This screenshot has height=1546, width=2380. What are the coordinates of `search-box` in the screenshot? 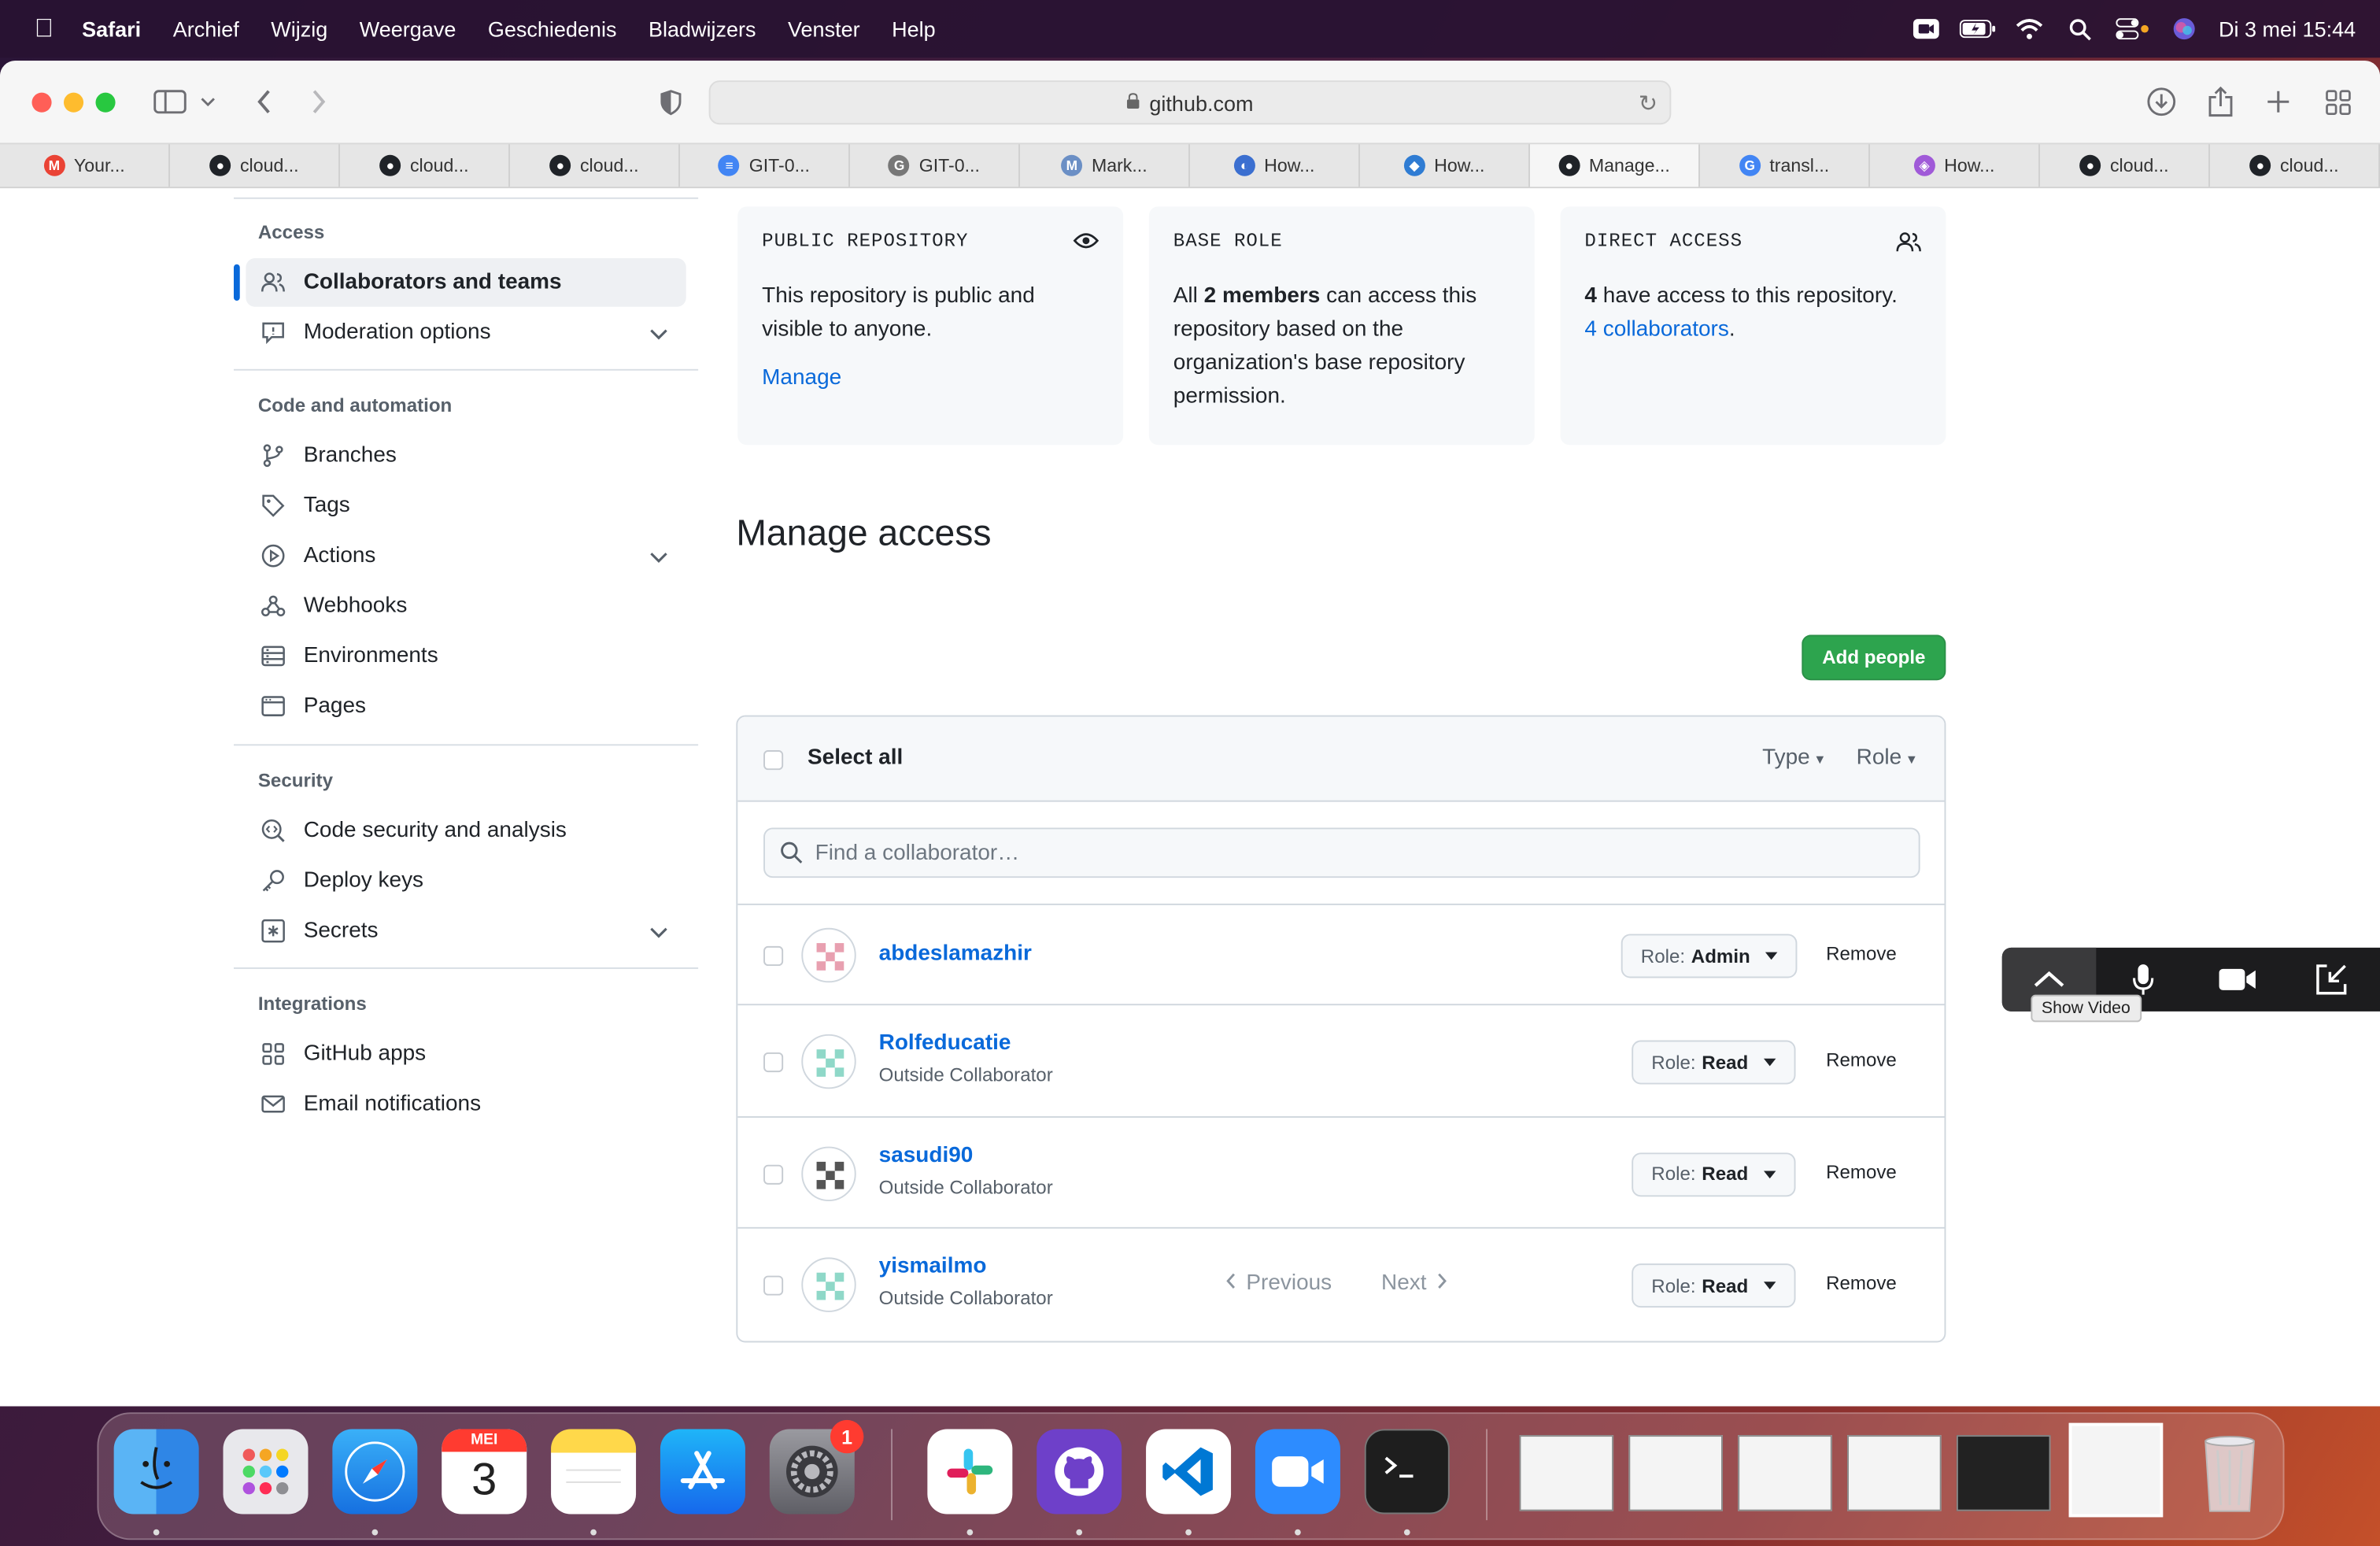 It's located at (1341, 852).